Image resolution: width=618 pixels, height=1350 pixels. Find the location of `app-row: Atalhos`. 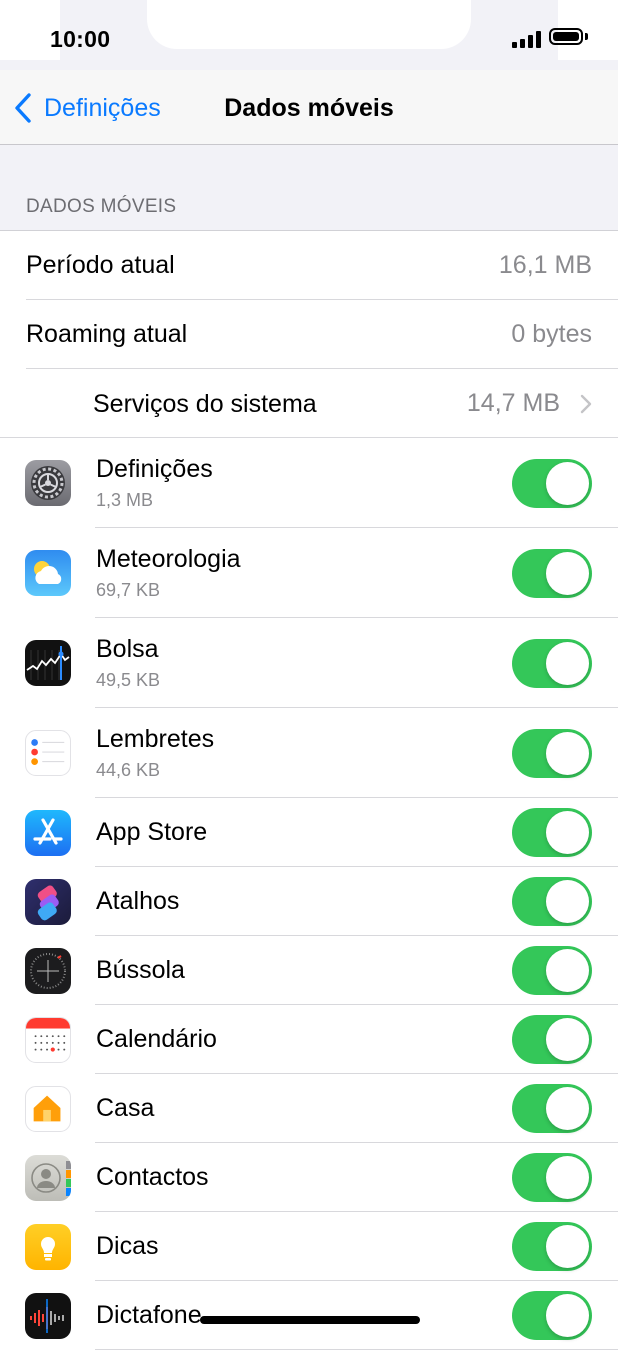

app-row: Atalhos is located at coordinates (309, 901).